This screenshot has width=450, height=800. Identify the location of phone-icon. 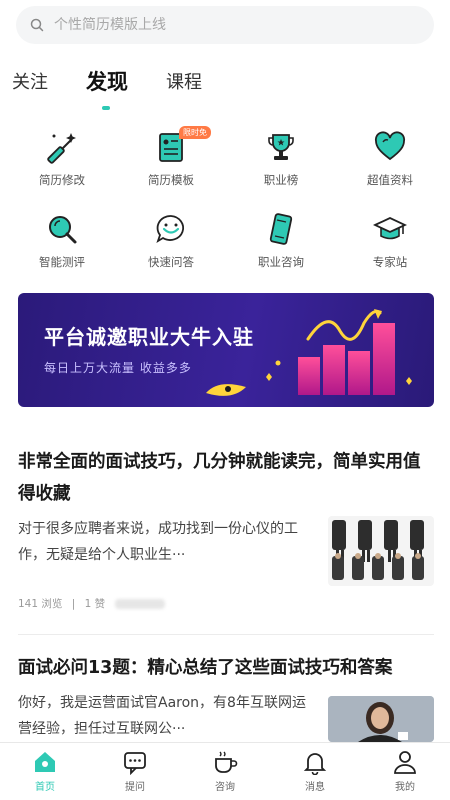
(281, 229).